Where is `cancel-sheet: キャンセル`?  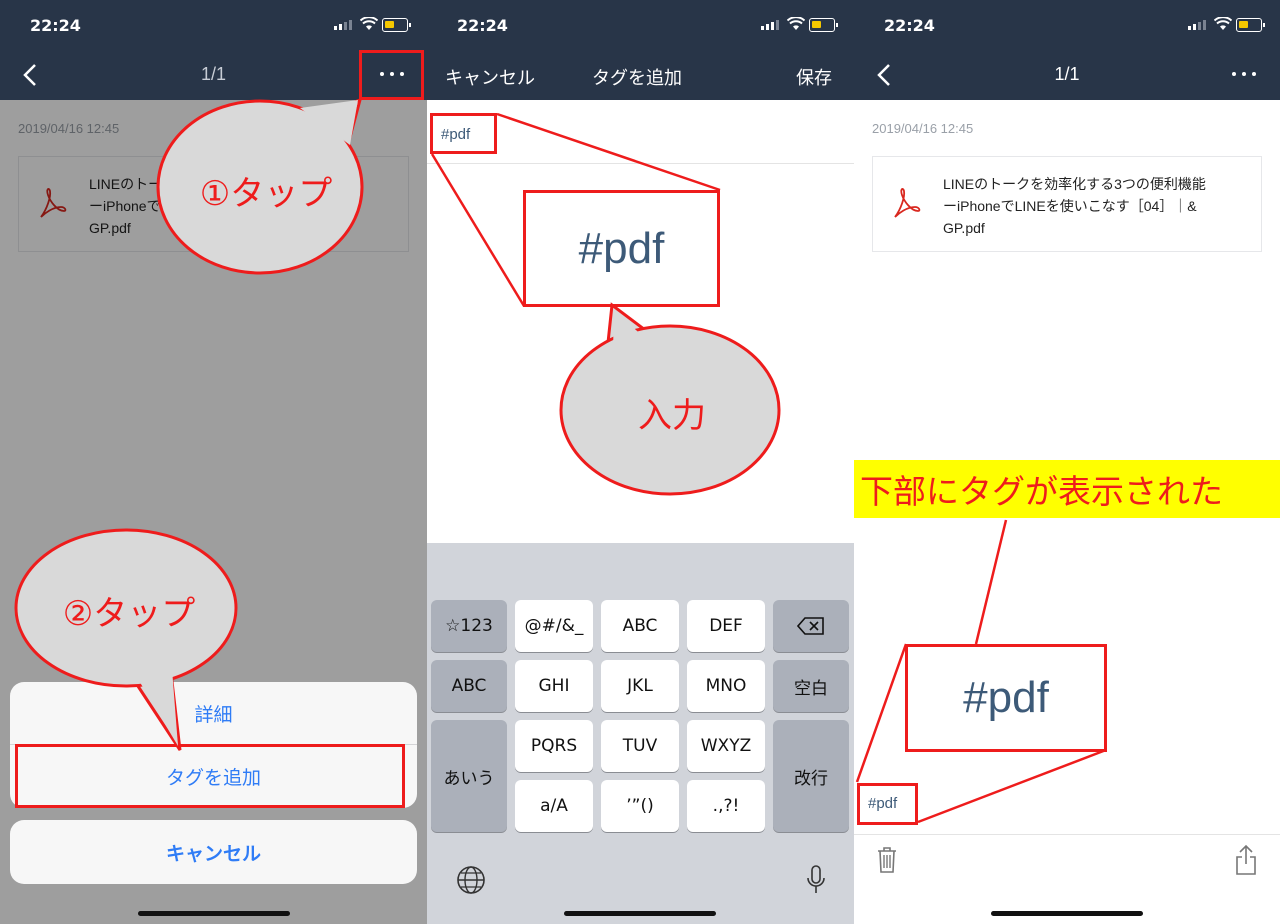 cancel-sheet: キャンセル is located at coordinates (213, 852).